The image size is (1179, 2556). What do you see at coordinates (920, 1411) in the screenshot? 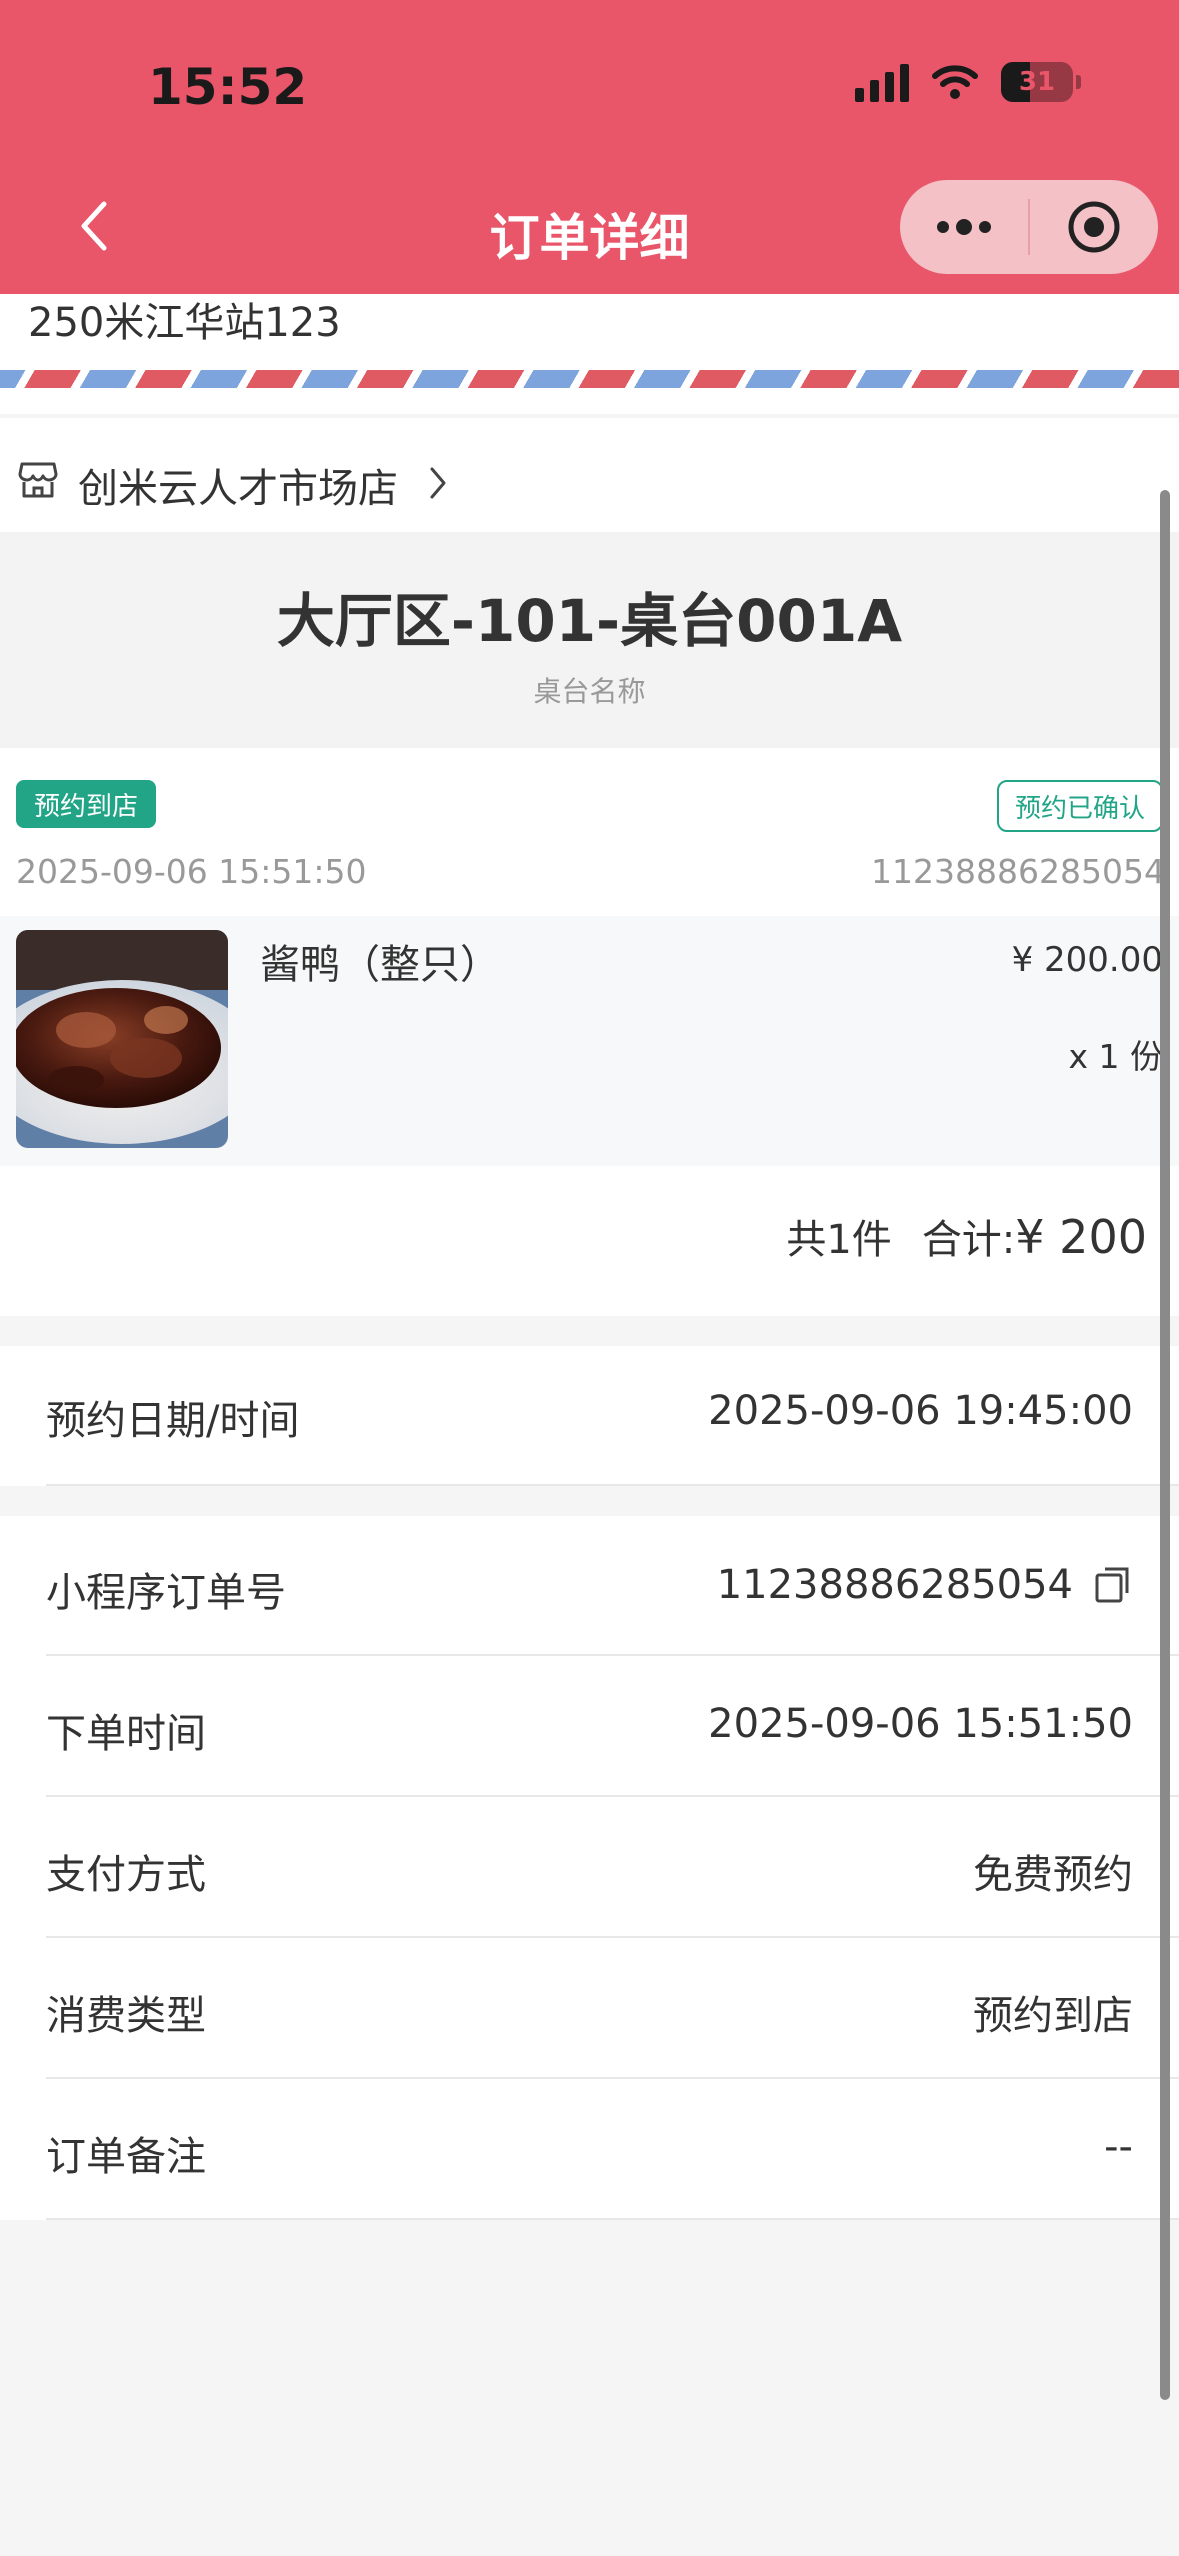
I see `booking-value: 2025-09-06 19:45:00` at bounding box center [920, 1411].